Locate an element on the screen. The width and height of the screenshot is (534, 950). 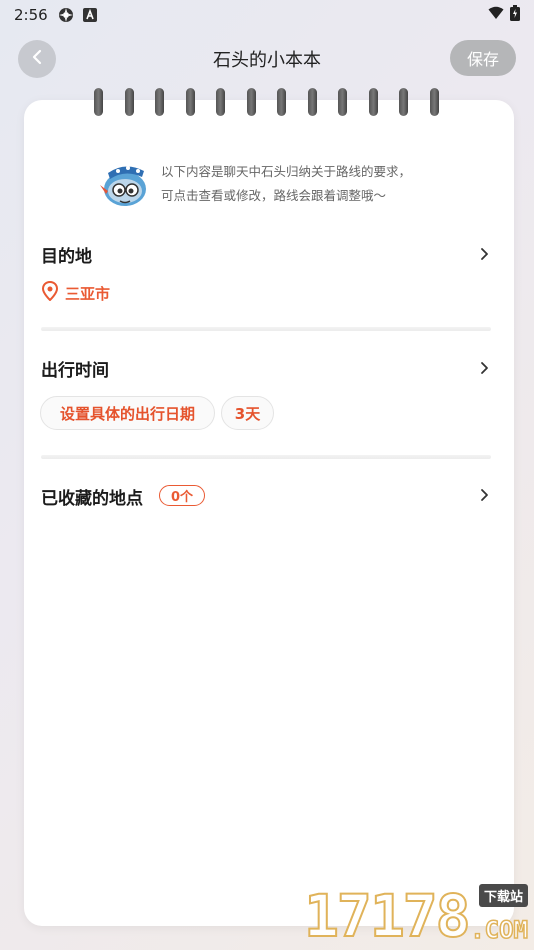
chevron-left-icon is located at coordinates (37, 59).